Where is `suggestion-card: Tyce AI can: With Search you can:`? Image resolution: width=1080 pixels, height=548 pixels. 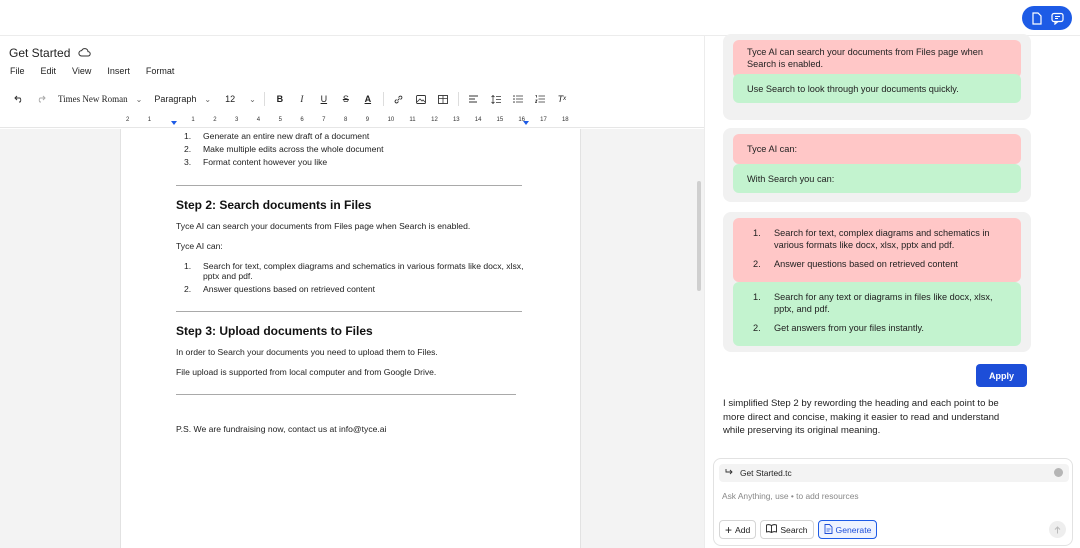
suggestion-card: Tyce AI can: With Search you can: is located at coordinates (877, 165).